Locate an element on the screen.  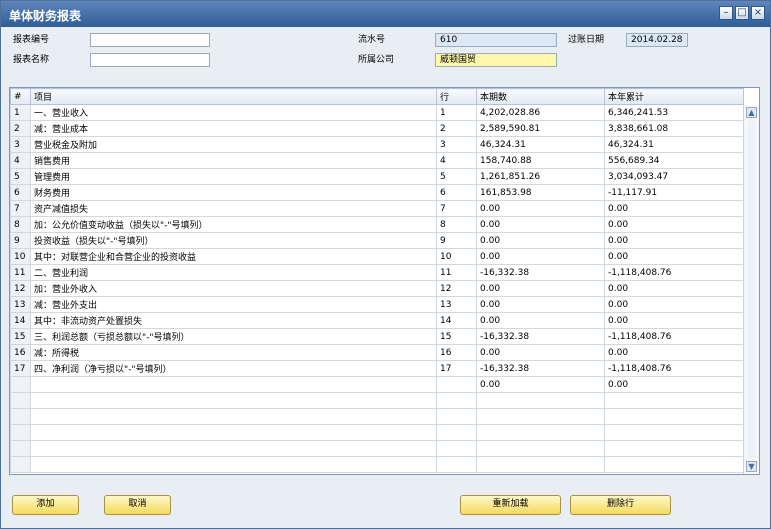
vertical-scrollbar: ▲ ▼ is located at coordinates (751, 289).